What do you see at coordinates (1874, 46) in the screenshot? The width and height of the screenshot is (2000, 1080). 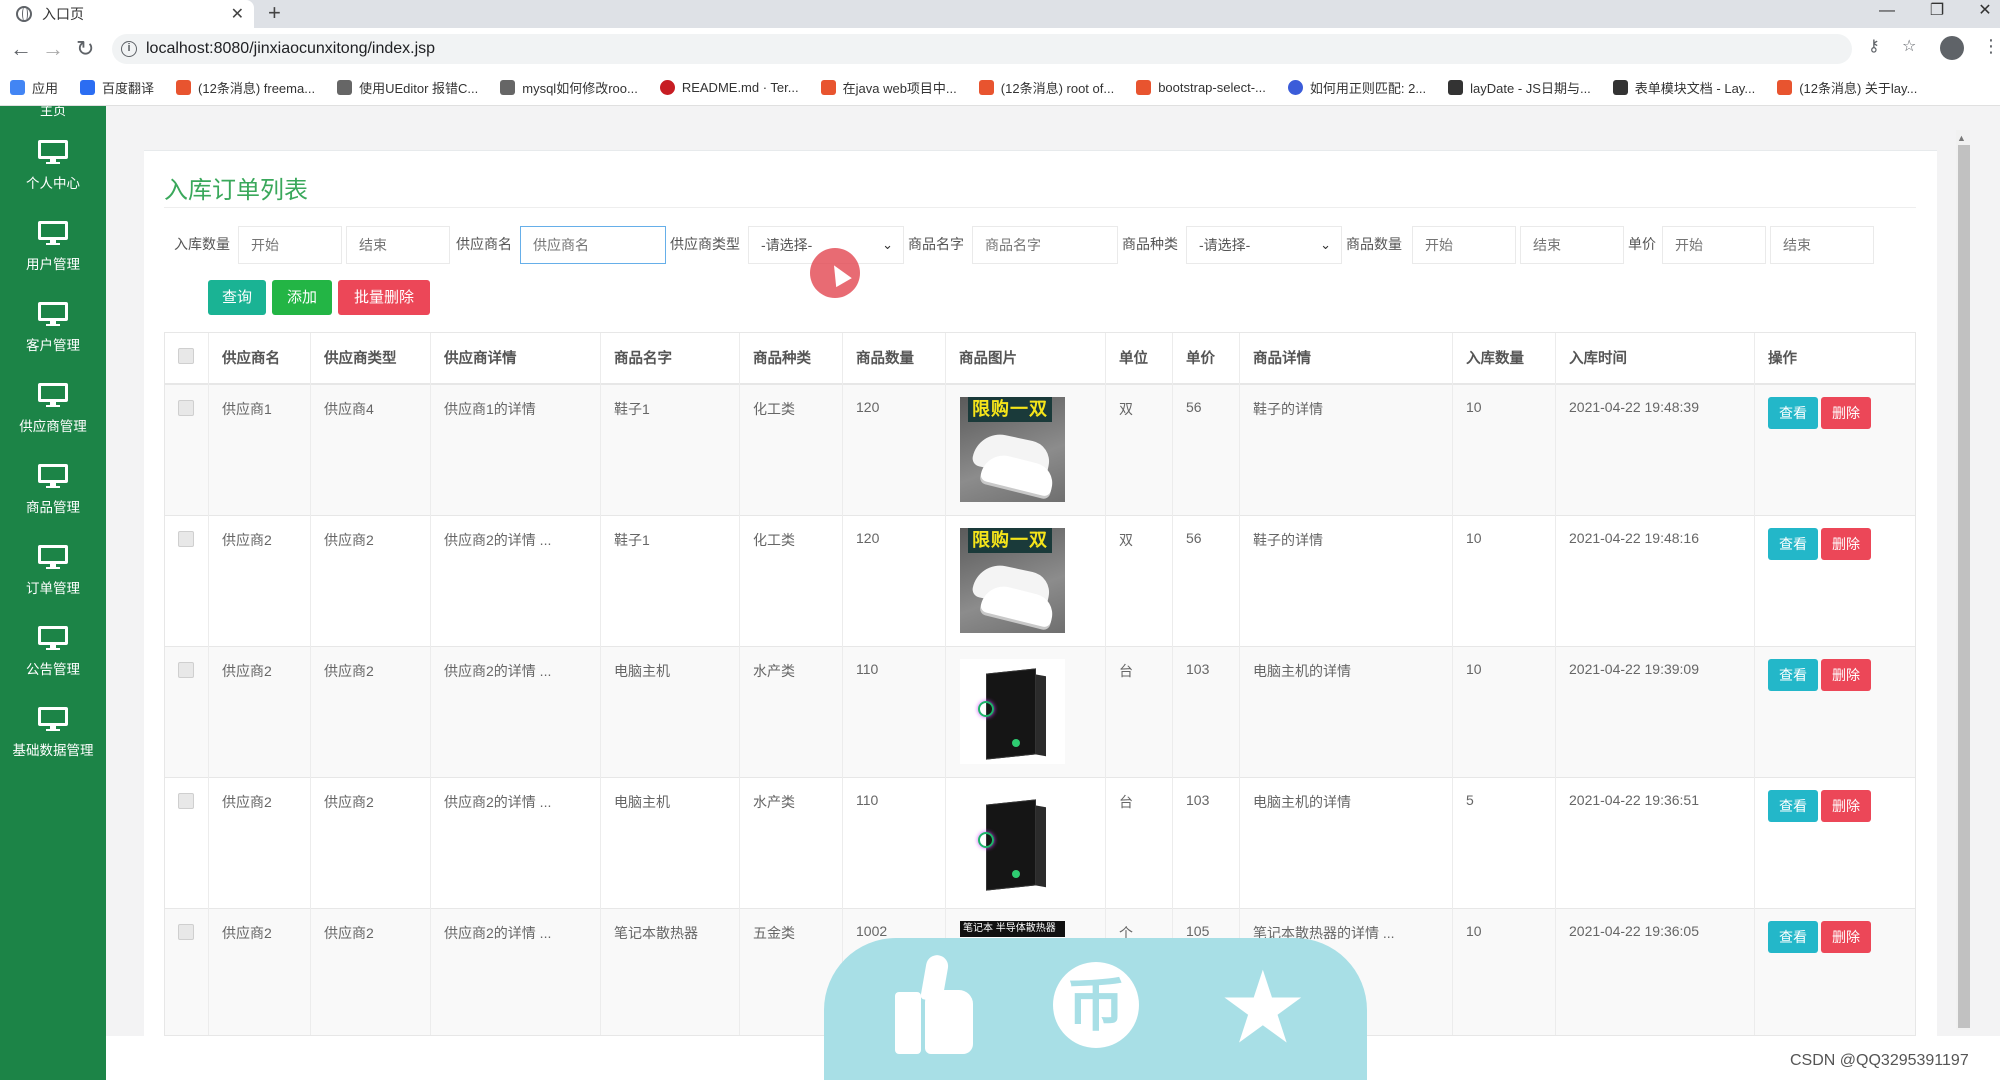 I see `key-icon: ⚷` at bounding box center [1874, 46].